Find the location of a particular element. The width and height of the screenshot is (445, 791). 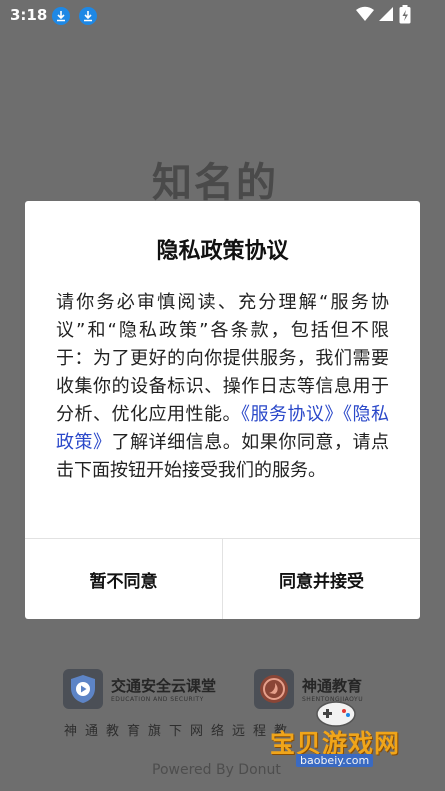

shield-play-icon is located at coordinates (83, 689).